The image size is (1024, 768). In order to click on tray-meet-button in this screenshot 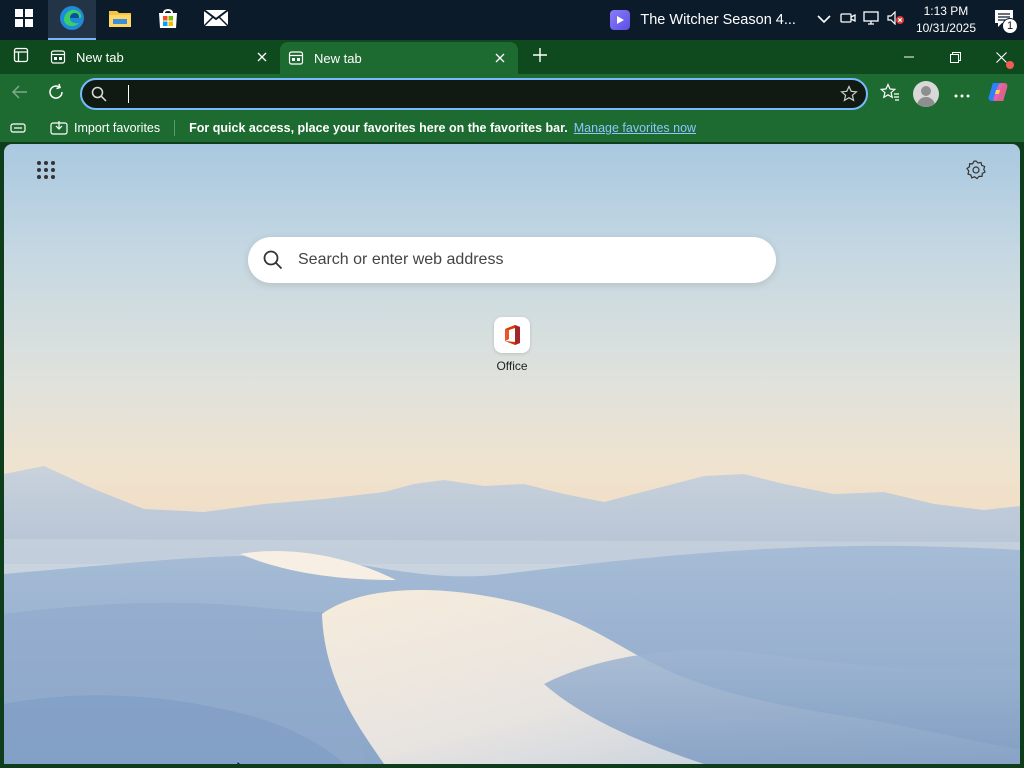, I will do `click(848, 20)`.